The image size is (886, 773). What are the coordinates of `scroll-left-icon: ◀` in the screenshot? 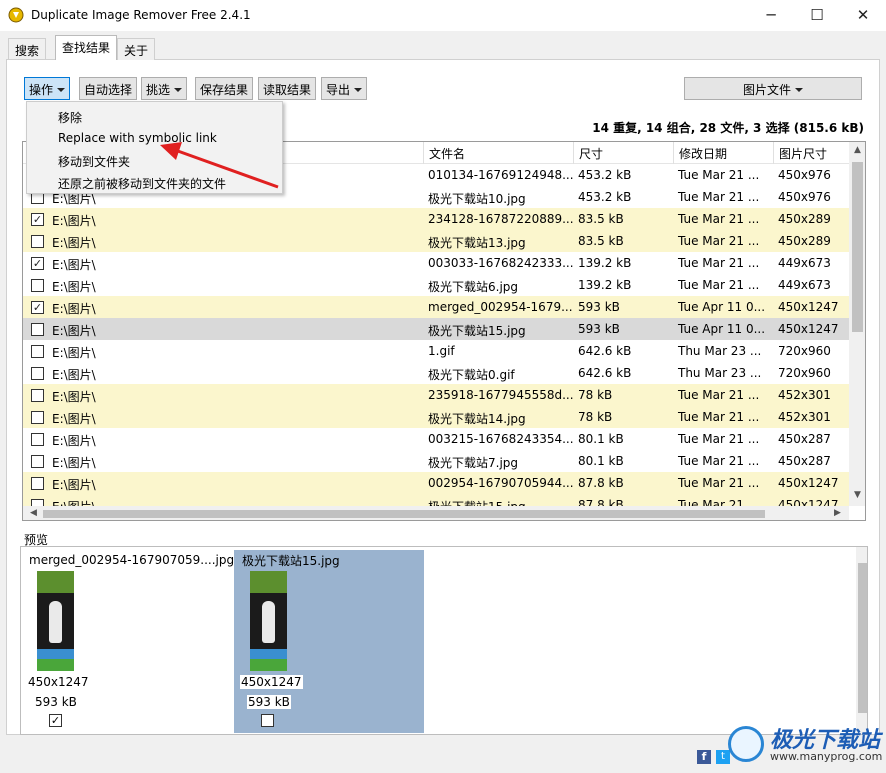 It's located at (33, 513).